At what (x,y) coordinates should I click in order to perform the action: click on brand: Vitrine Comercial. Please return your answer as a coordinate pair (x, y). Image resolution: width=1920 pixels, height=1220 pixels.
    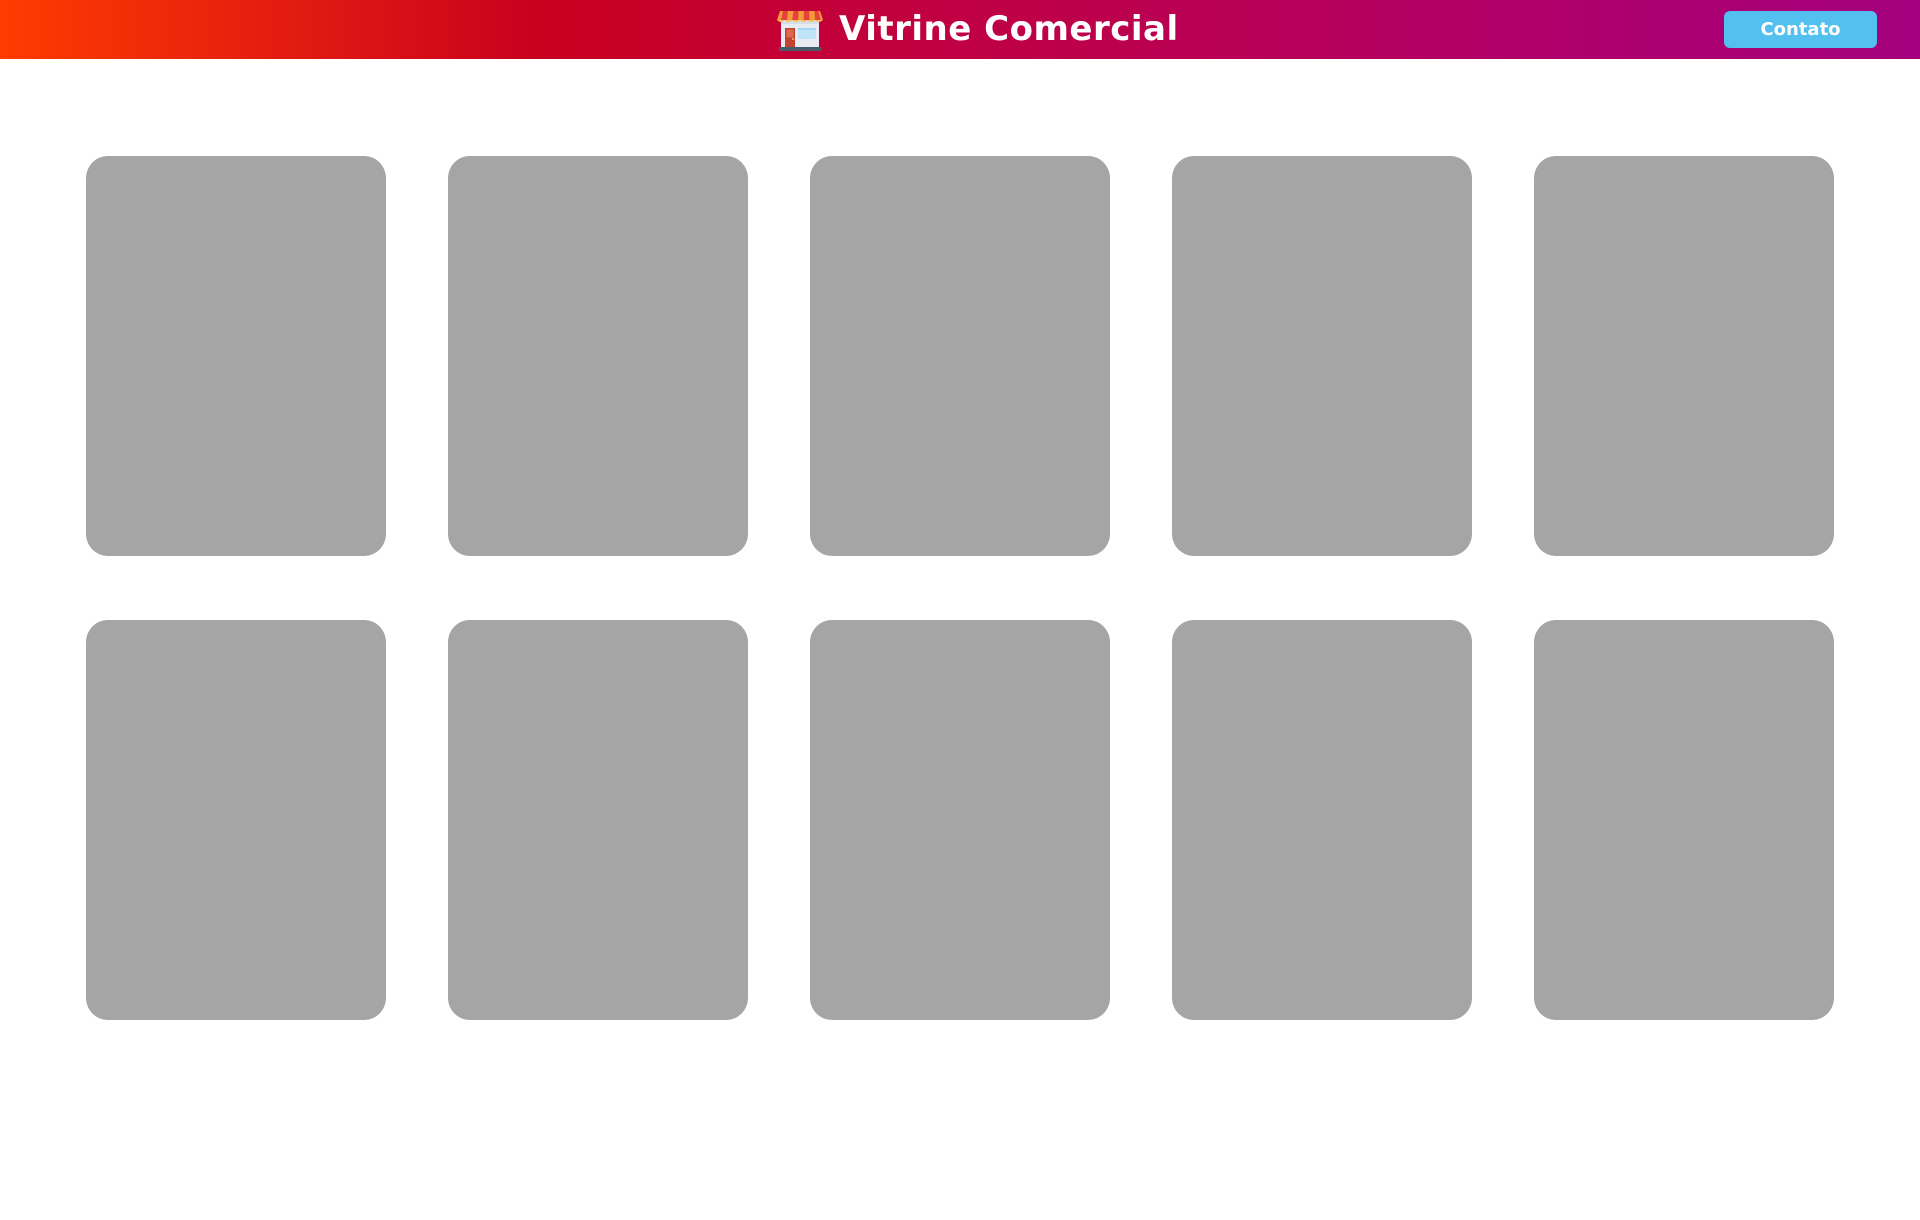
    Looking at the image, I should click on (978, 29).